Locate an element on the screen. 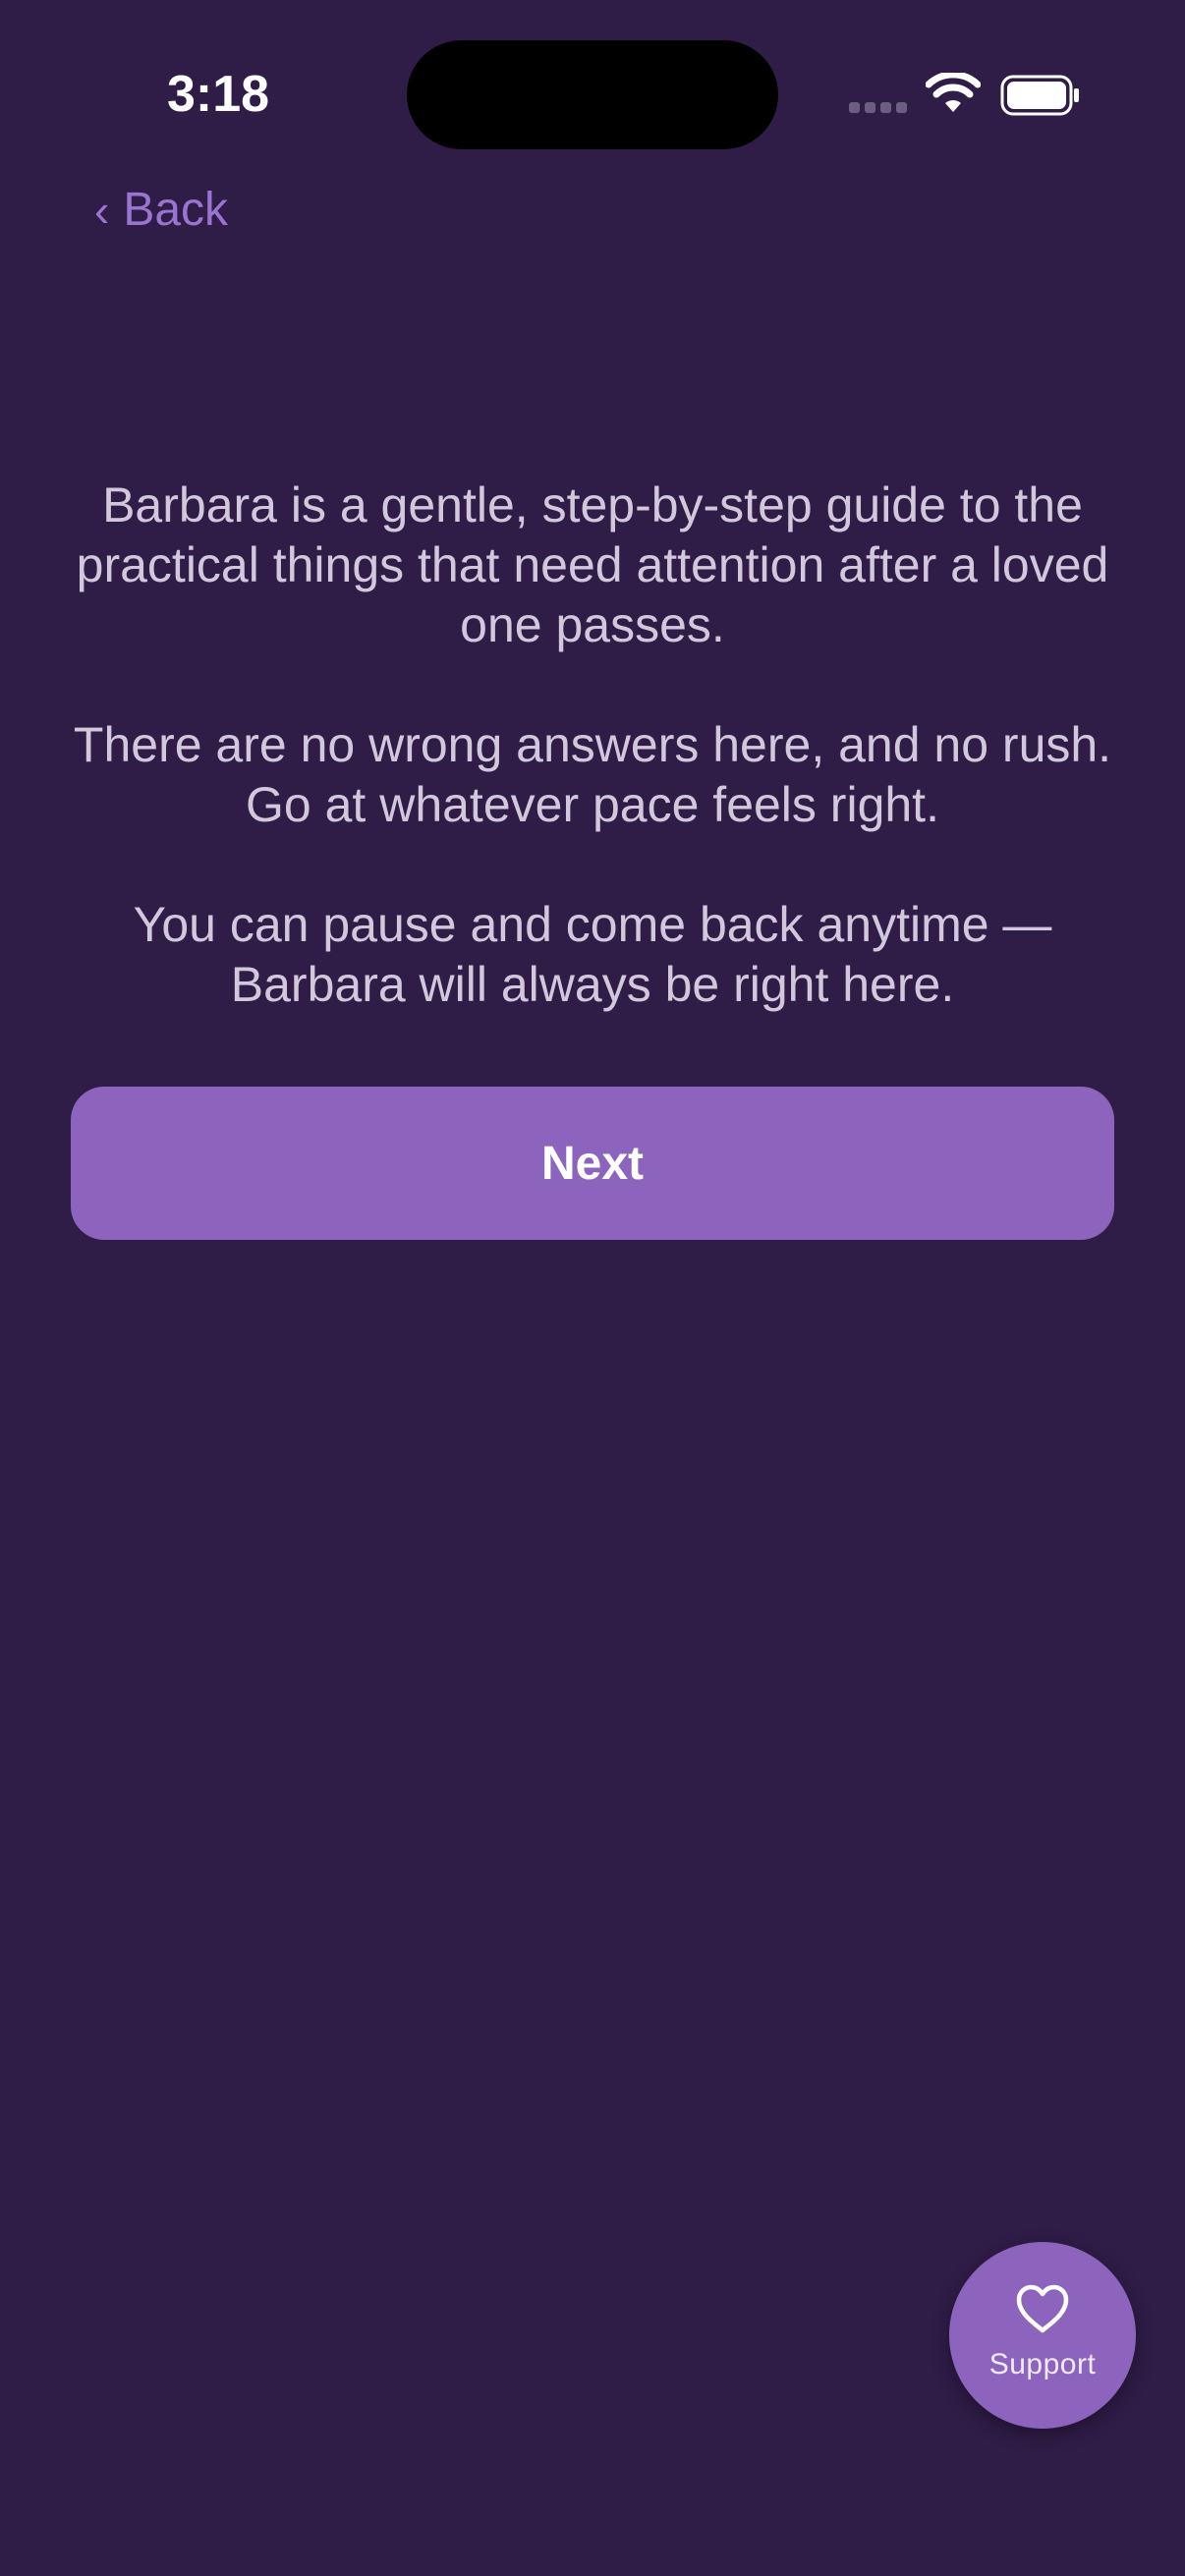  support-button: Support is located at coordinates (1042, 2335).